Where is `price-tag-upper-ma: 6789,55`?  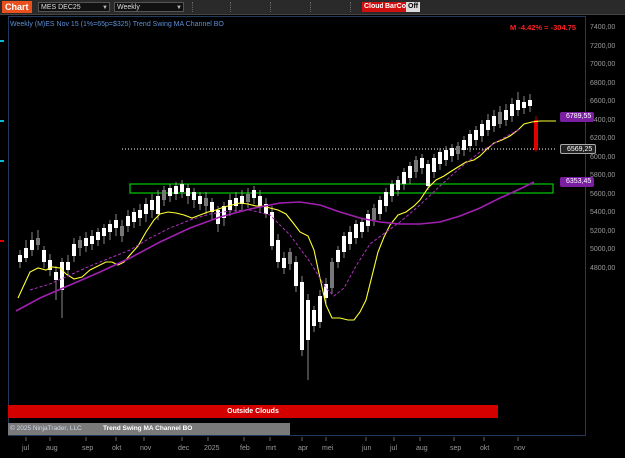
price-tag-upper-ma: 6789,55 is located at coordinates (577, 117).